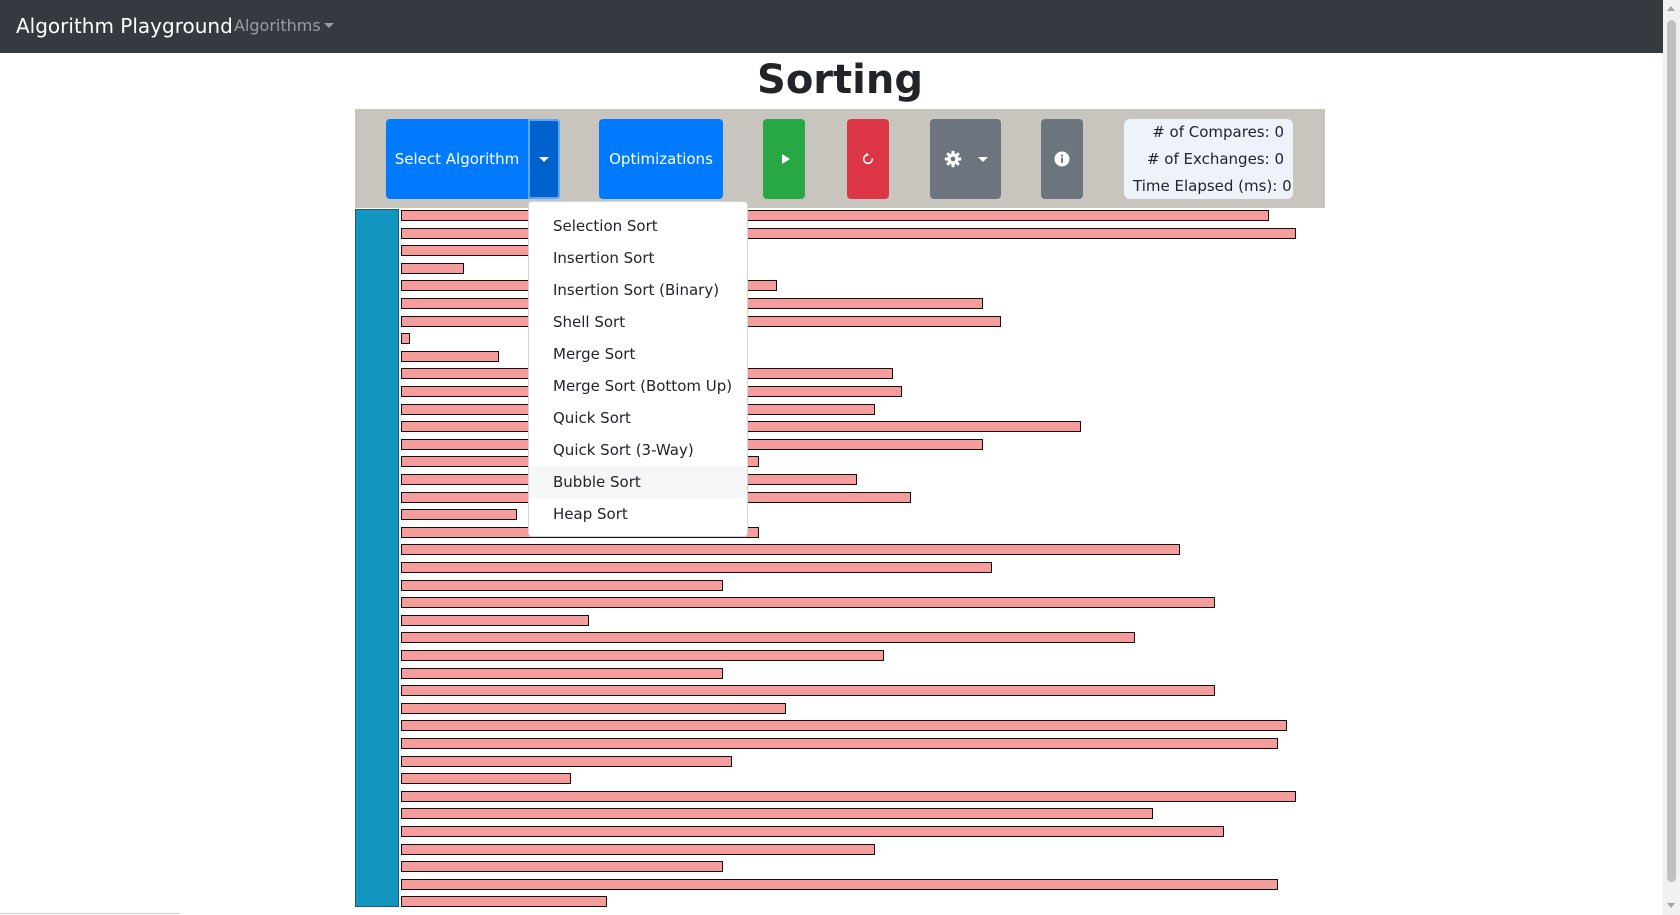 The width and height of the screenshot is (1680, 915). Describe the element at coordinates (638, 258) in the screenshot. I see `menu-item-insertion-sort: Insertion Sort` at that location.